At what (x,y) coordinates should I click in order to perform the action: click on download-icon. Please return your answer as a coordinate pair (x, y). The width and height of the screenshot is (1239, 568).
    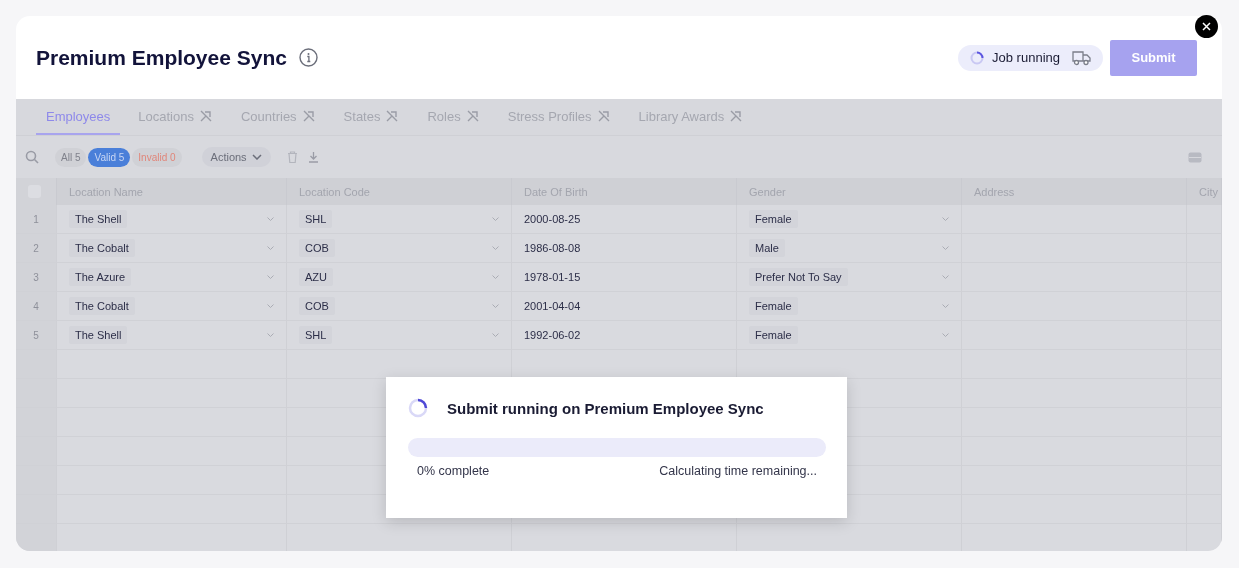
    Looking at the image, I should click on (313, 157).